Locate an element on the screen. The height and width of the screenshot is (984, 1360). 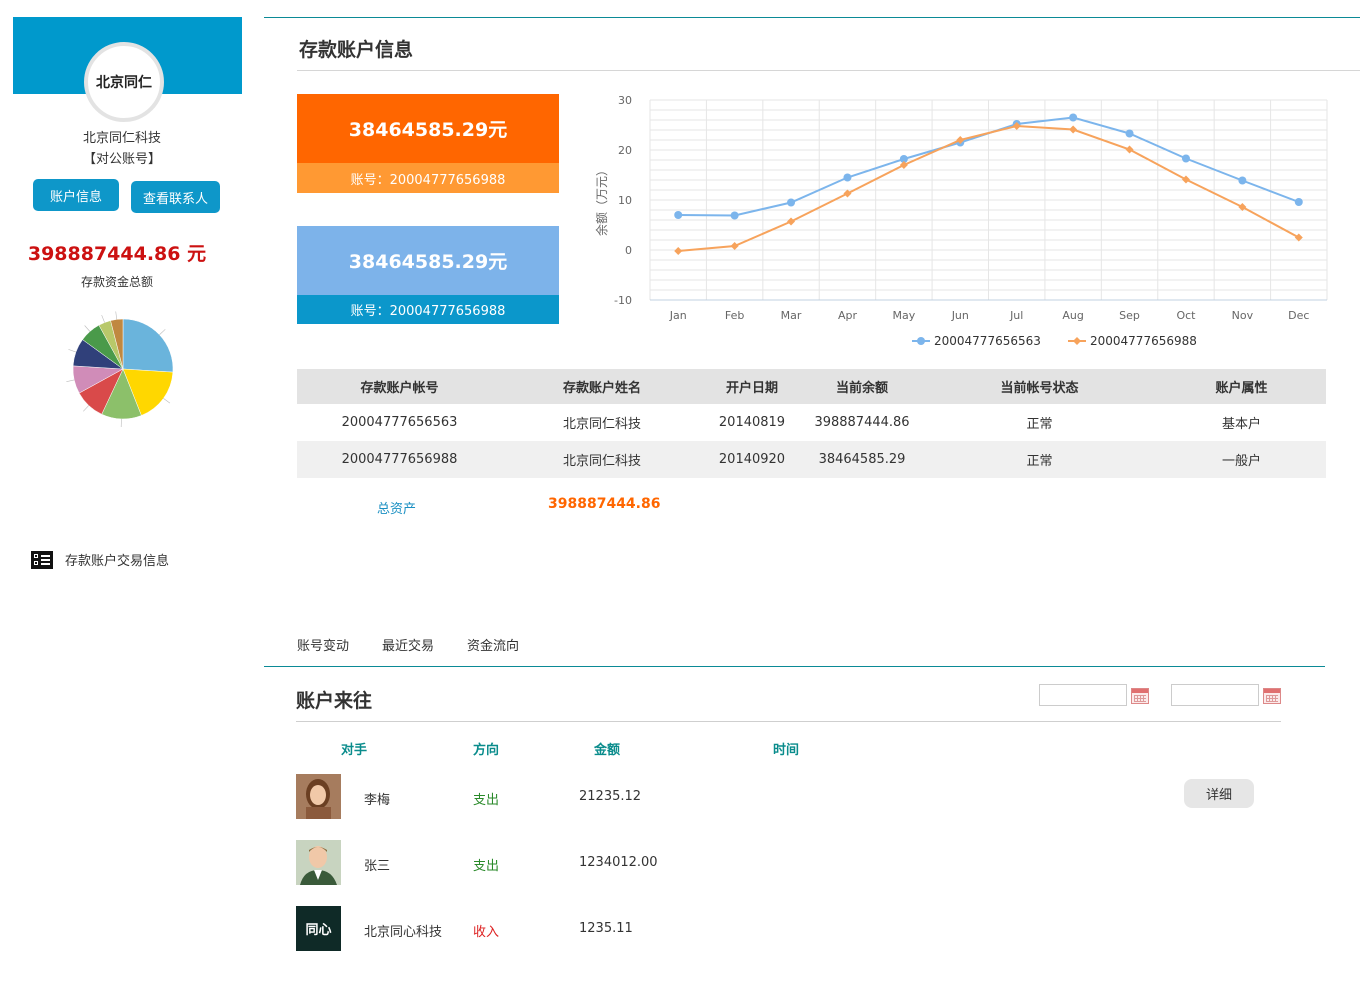
y-tick-label: 10 is located at coordinates (625, 200).